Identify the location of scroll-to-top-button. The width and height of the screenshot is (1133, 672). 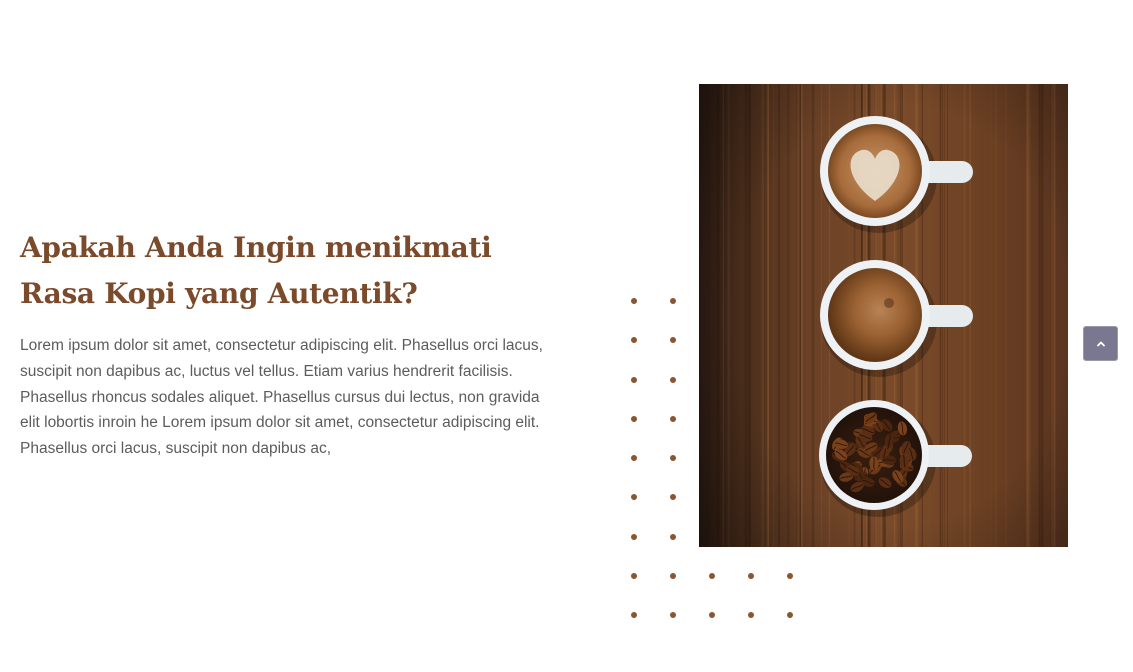
(1100, 343).